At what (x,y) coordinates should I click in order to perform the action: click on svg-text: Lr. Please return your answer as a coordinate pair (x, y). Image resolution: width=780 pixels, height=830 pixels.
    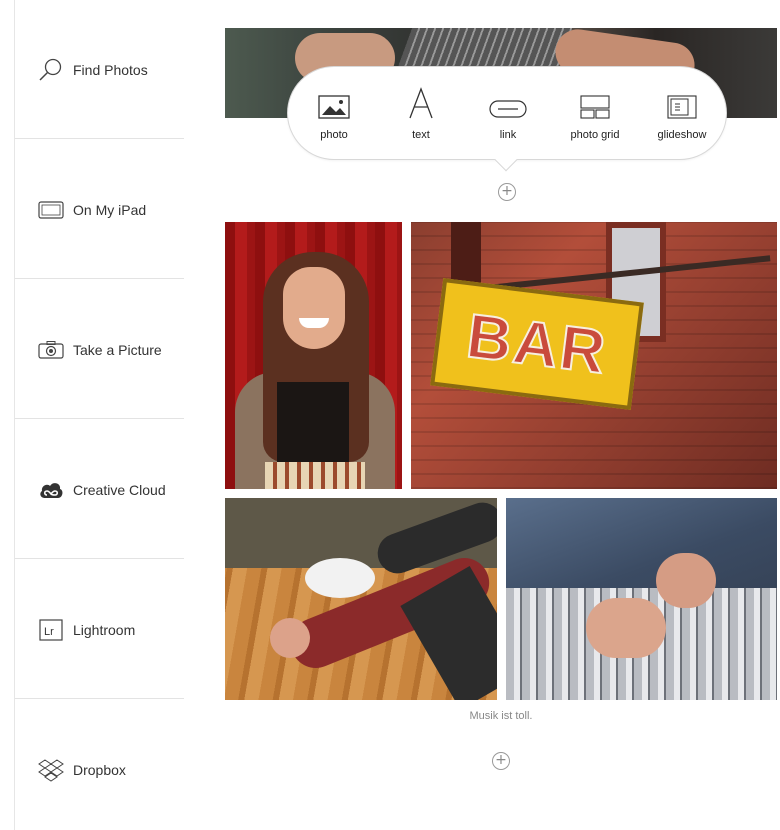
    Looking at the image, I should click on (49, 632).